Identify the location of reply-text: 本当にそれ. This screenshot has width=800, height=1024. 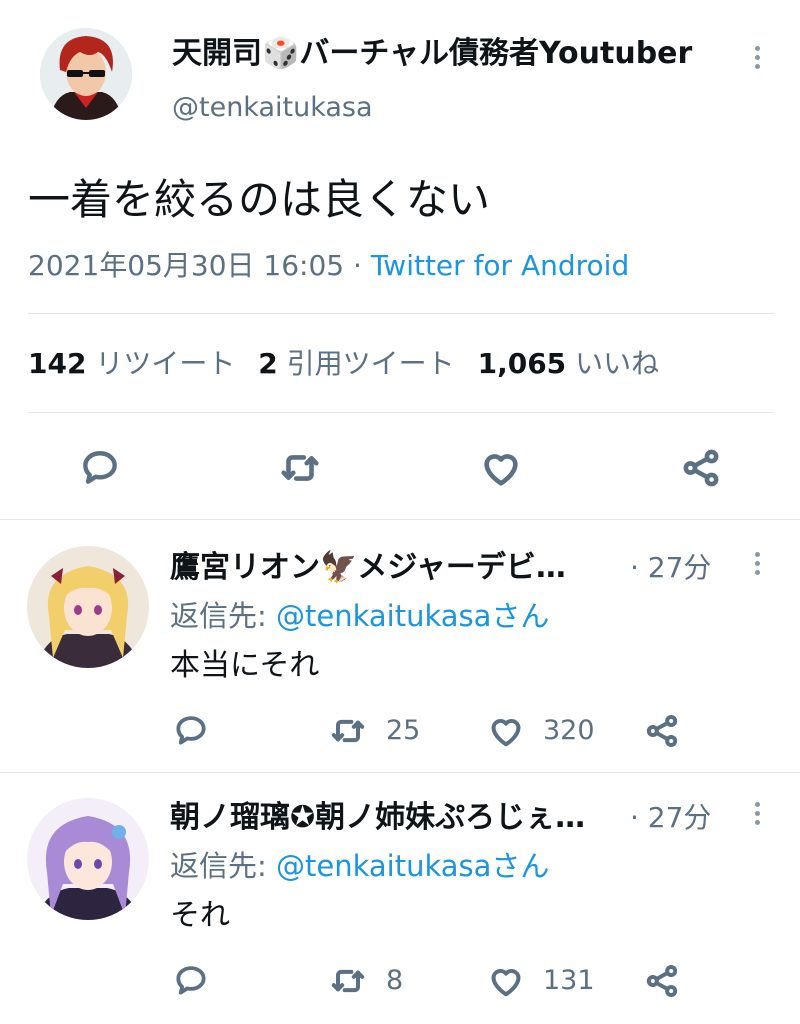
(245, 665).